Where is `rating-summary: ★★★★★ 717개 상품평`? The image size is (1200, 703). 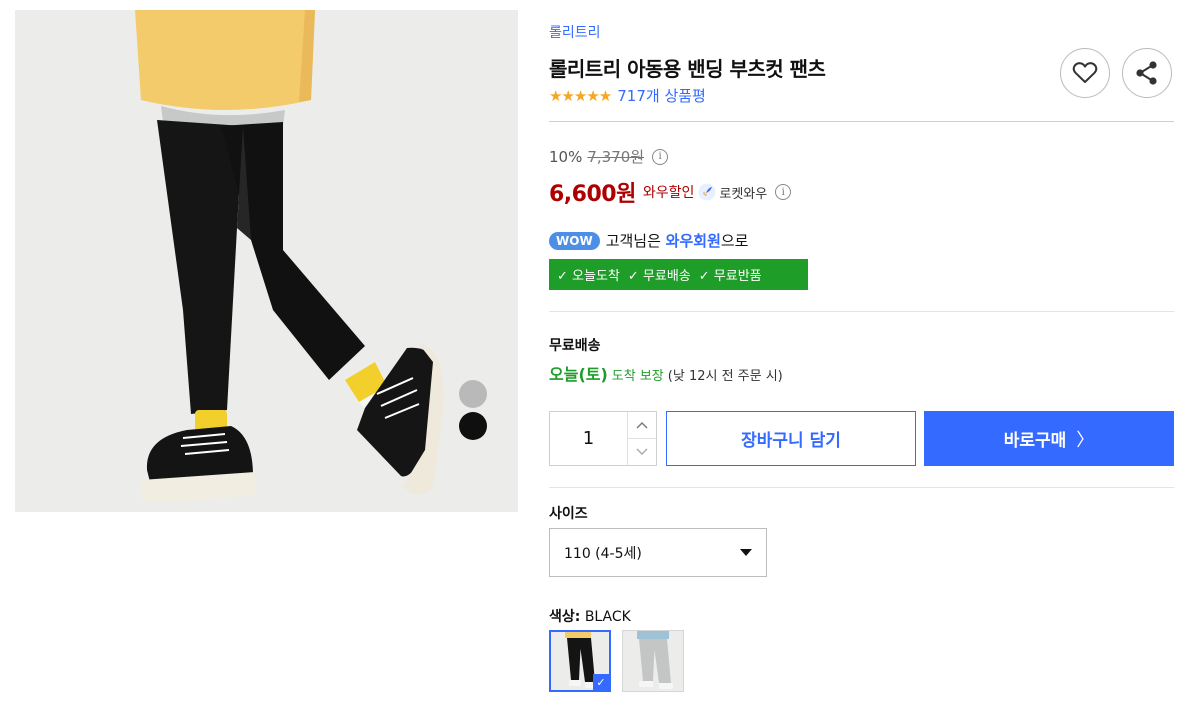 rating-summary: ★★★★★ 717개 상품평 is located at coordinates (627, 95).